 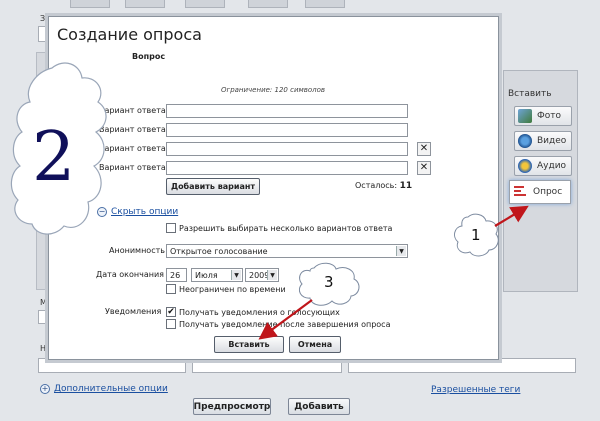 I want to click on annotation-arrows, so click(x=393, y=272).